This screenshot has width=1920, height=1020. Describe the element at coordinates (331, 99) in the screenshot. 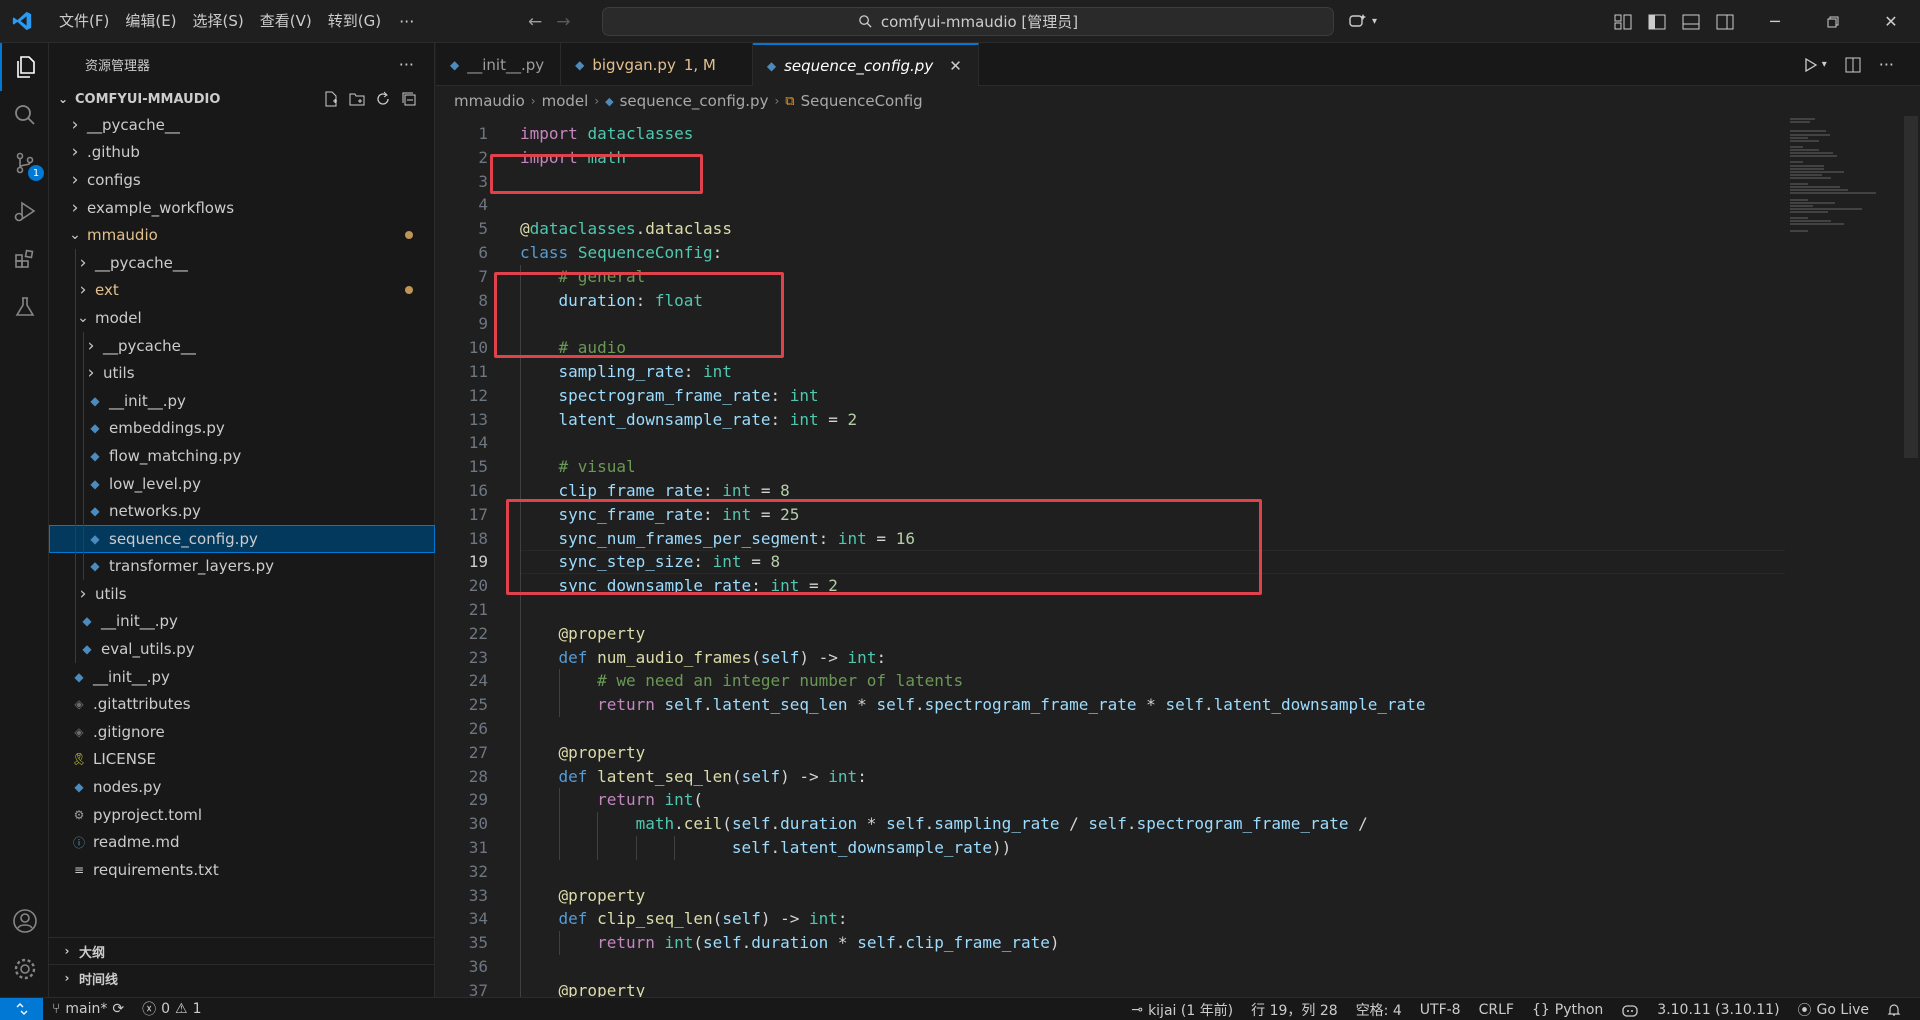

I see `new-file-icon` at that location.